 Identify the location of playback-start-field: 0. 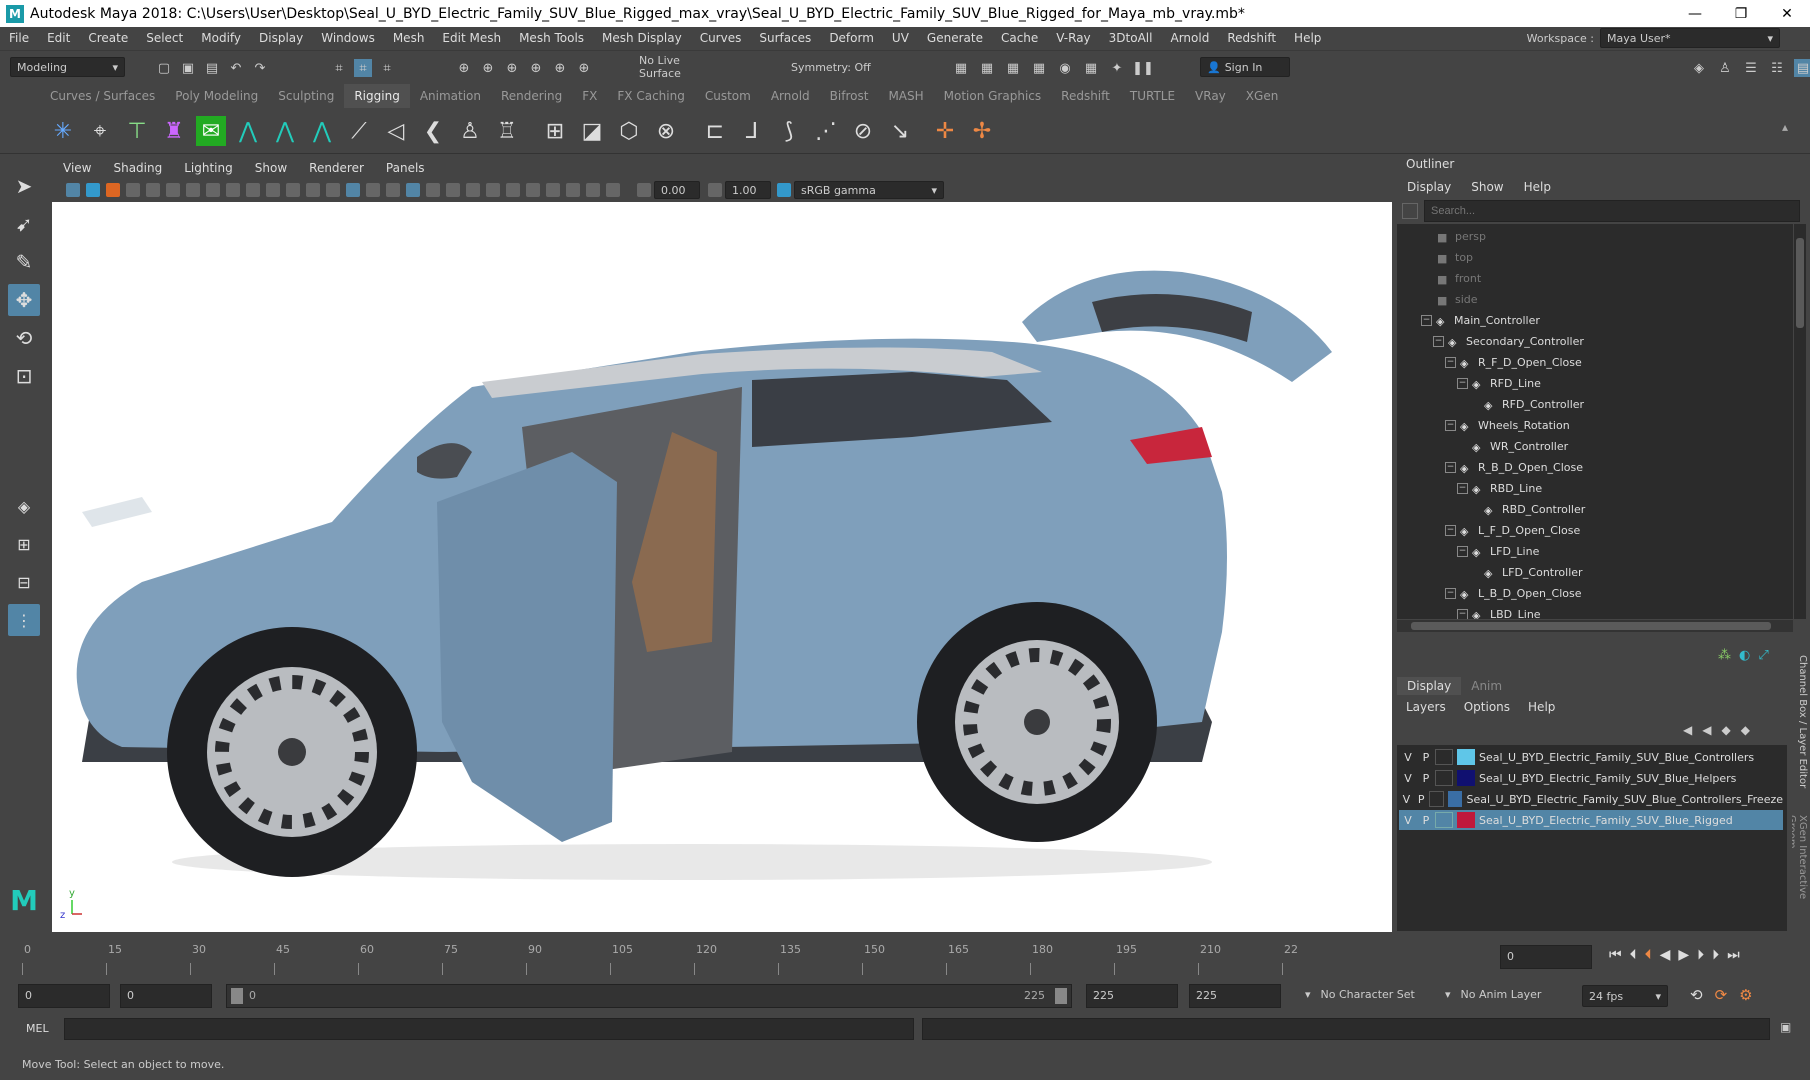
(166, 996).